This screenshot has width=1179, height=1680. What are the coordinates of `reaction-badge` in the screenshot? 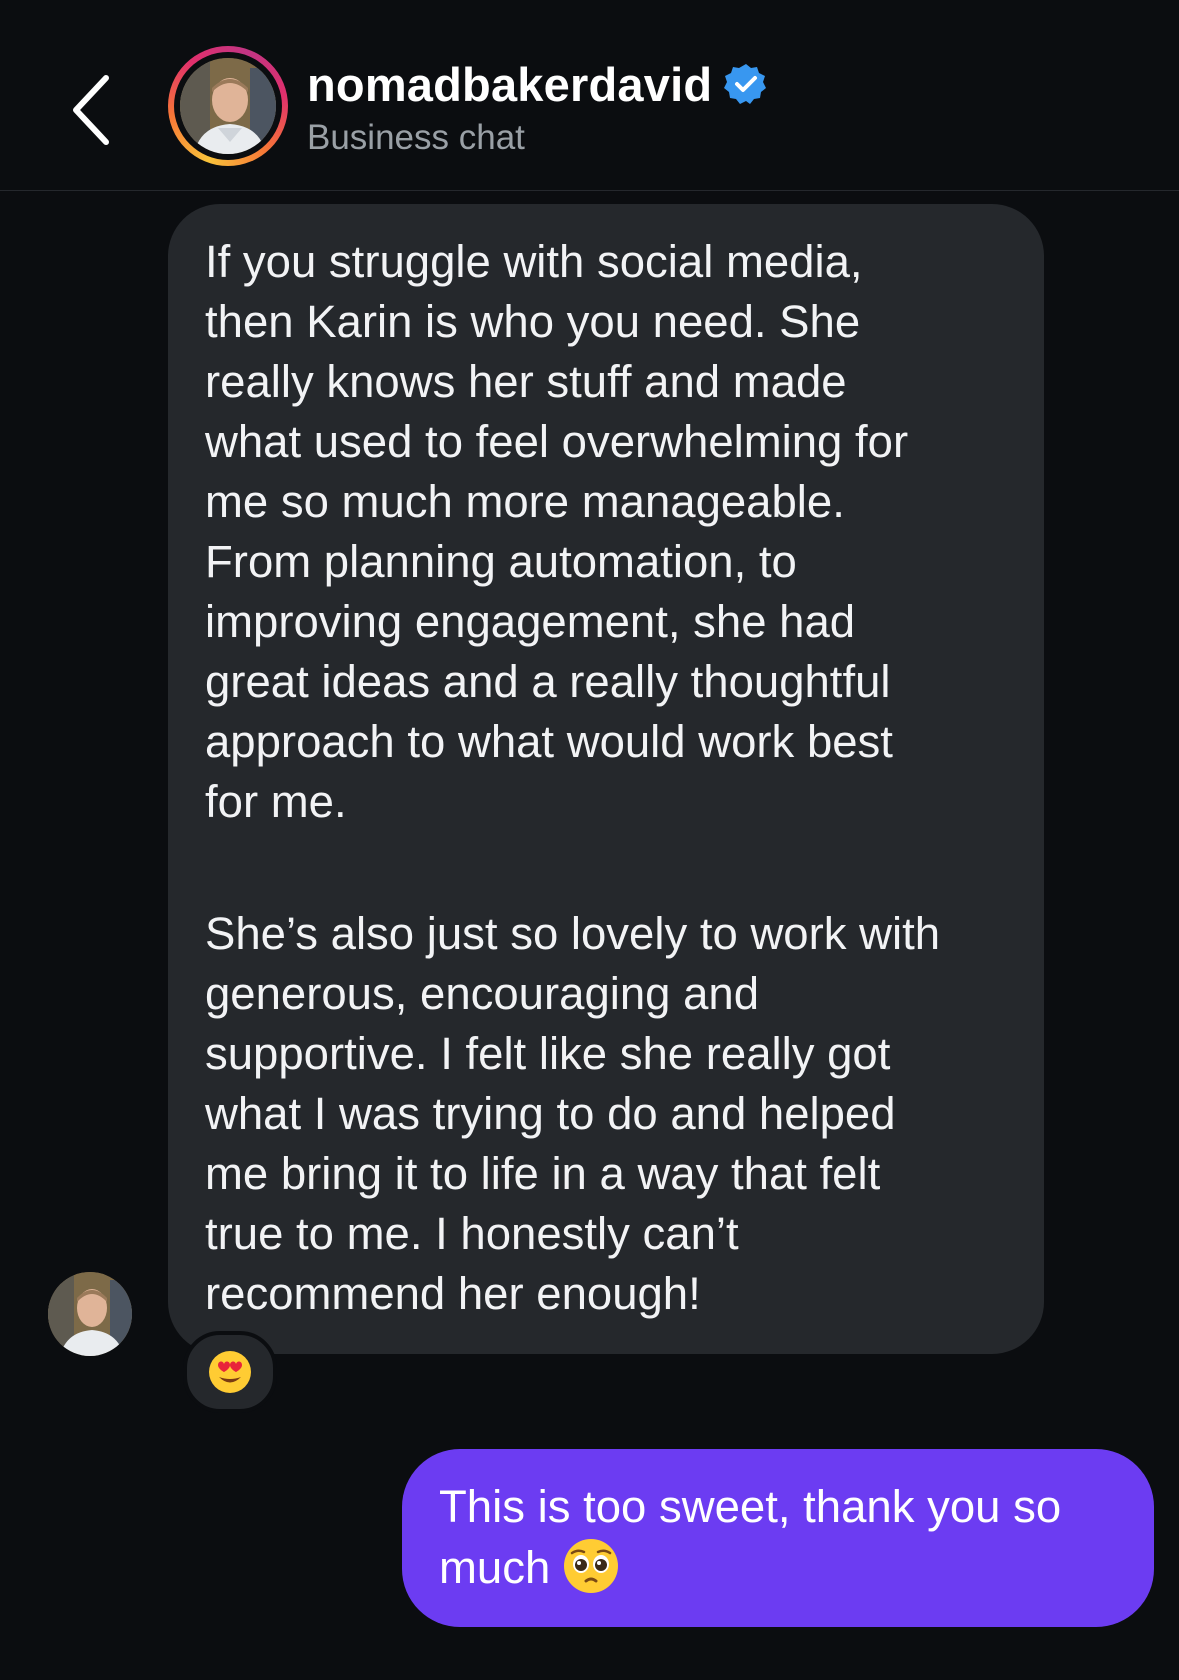 It's located at (230, 1372).